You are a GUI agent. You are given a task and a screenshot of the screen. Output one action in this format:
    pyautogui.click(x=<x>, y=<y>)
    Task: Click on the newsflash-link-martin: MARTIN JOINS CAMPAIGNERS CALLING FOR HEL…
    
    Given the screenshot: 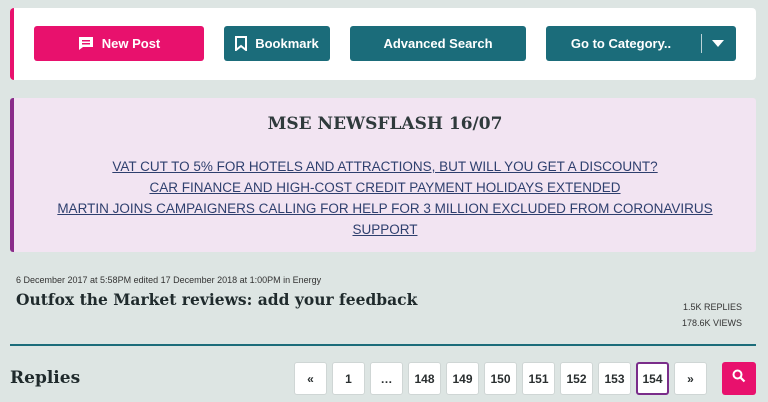 What is the action you would take?
    pyautogui.click(x=385, y=219)
    